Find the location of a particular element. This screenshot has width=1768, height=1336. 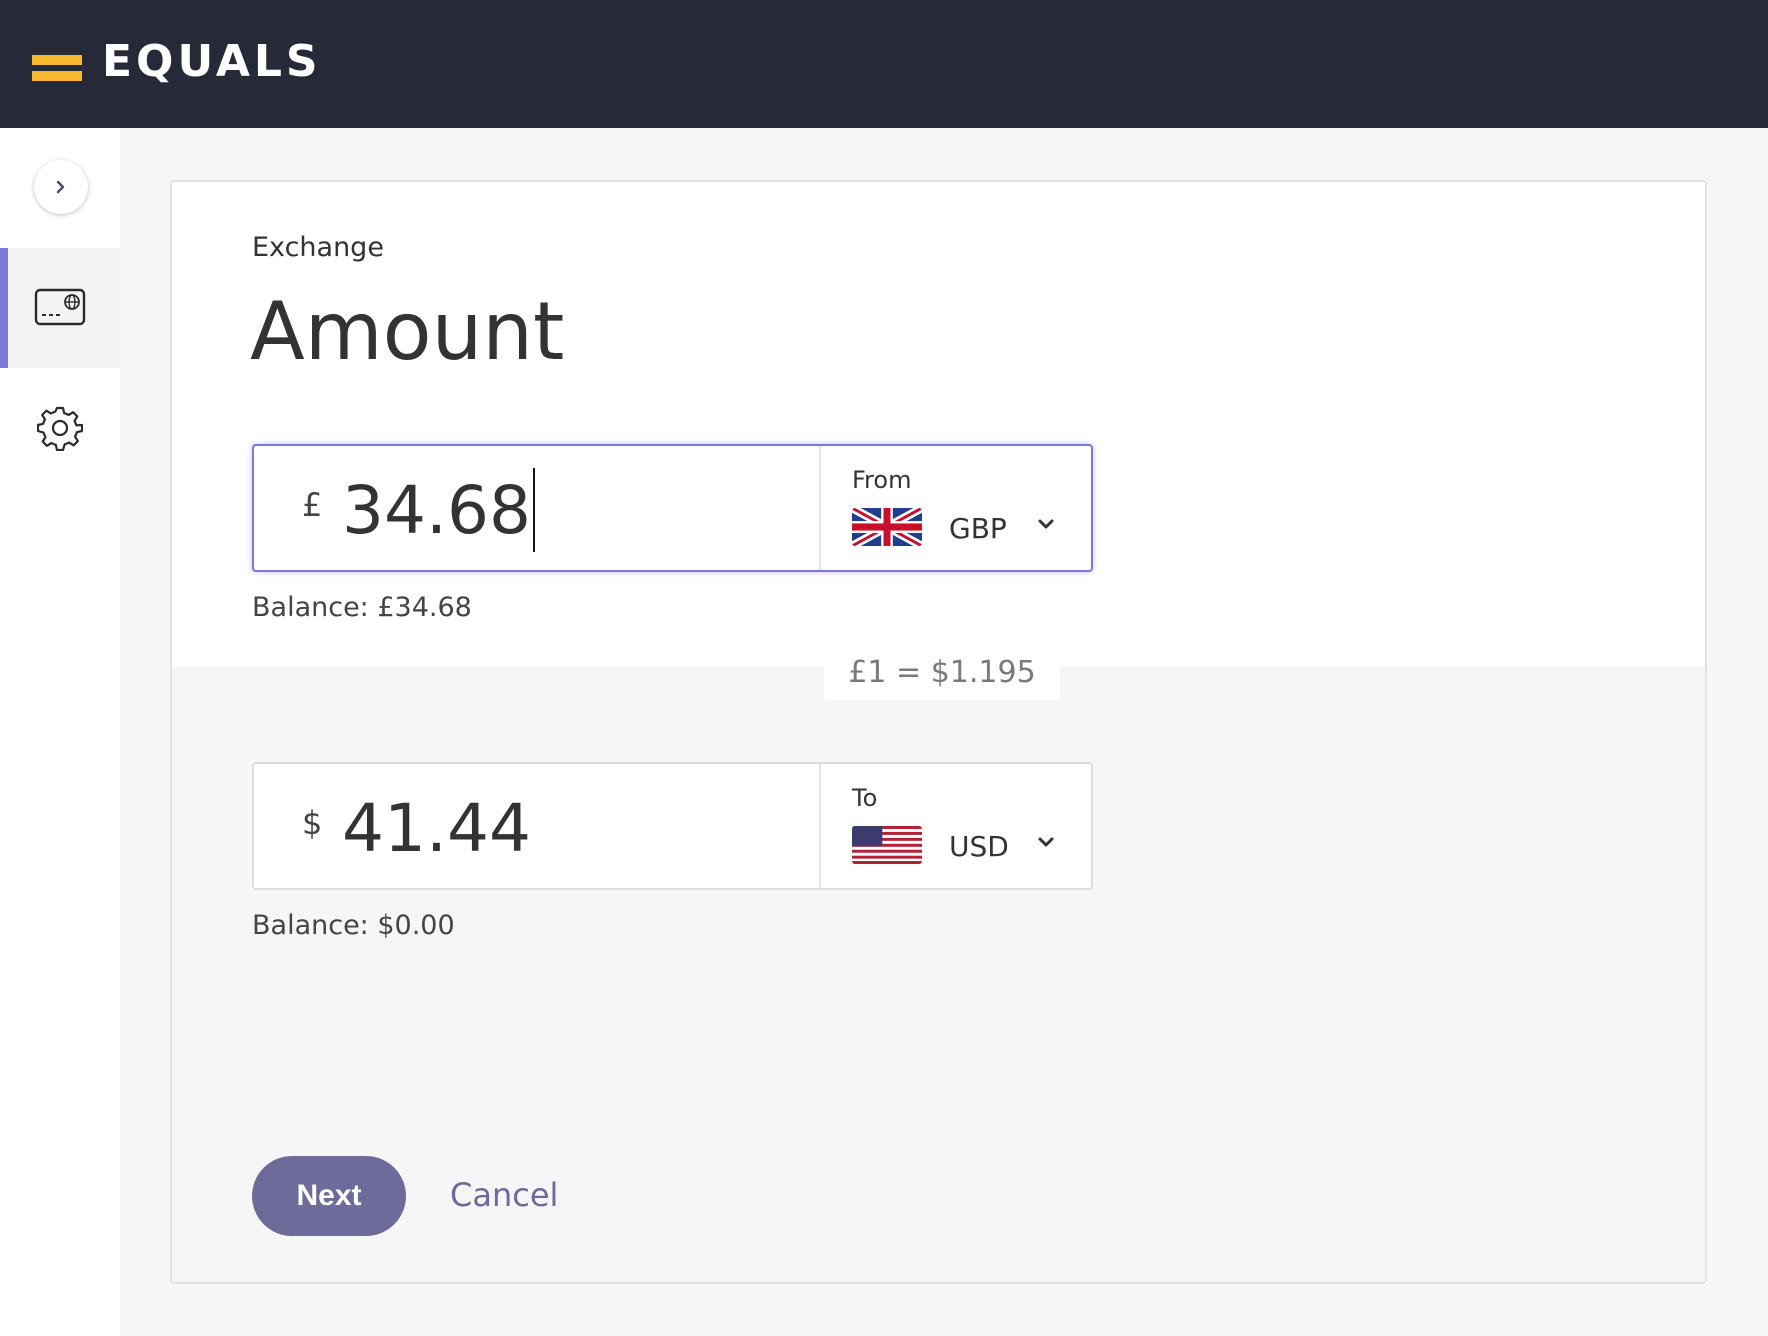

from-currency-symbol: £ is located at coordinates (312, 505).